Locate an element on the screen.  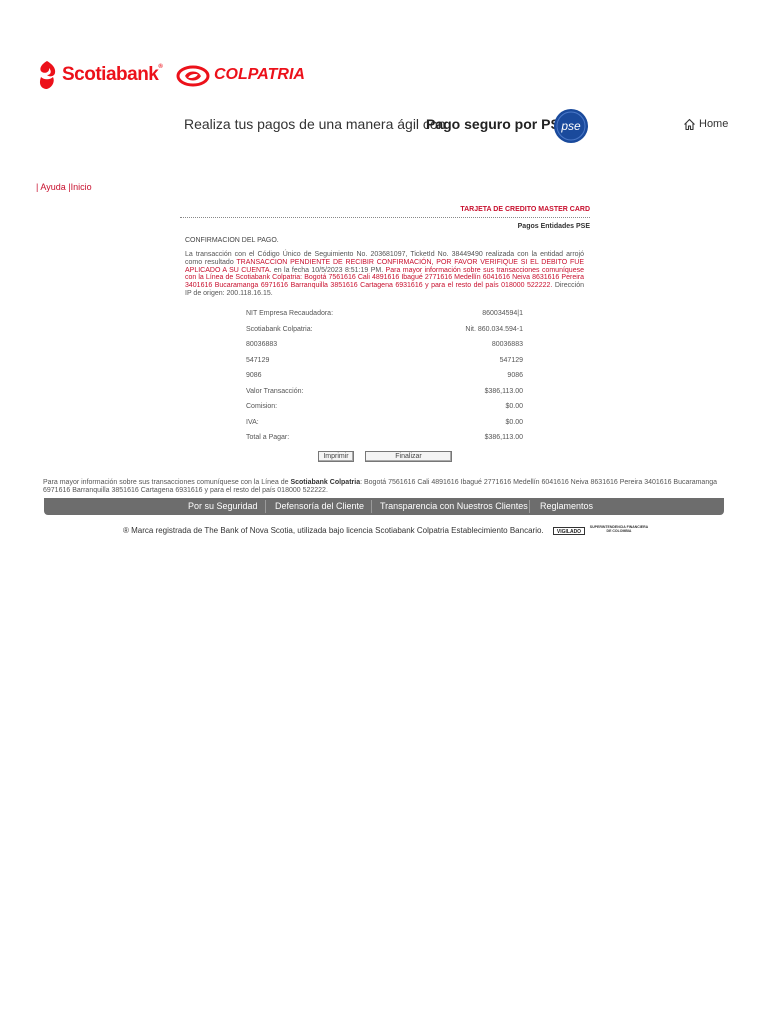
nav-regulations: Reglamentos is located at coordinates (566, 506).